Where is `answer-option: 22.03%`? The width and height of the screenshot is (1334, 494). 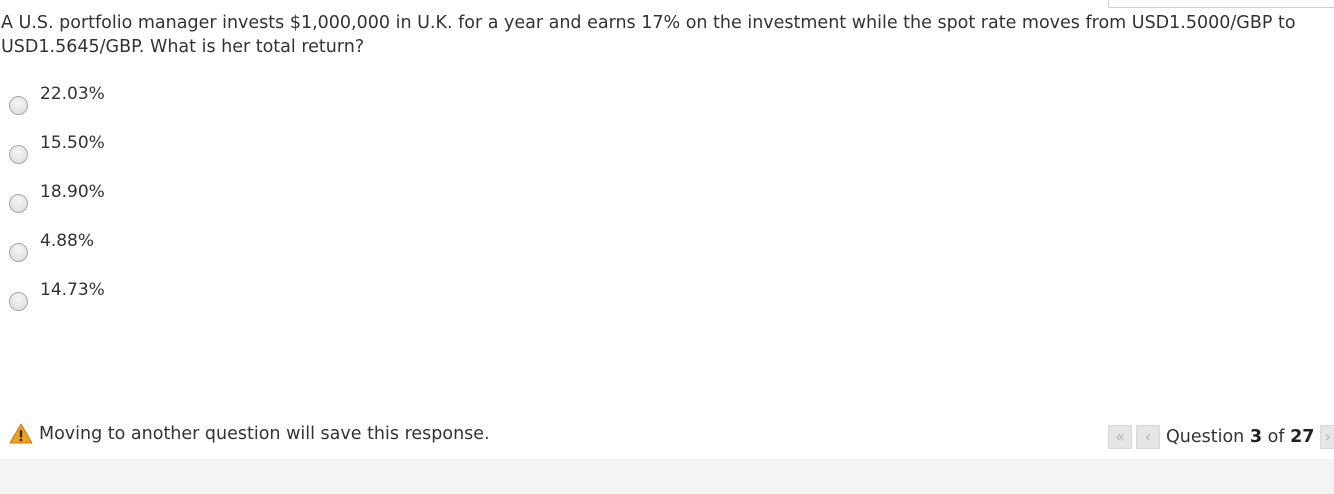 answer-option: 22.03% is located at coordinates (200, 104).